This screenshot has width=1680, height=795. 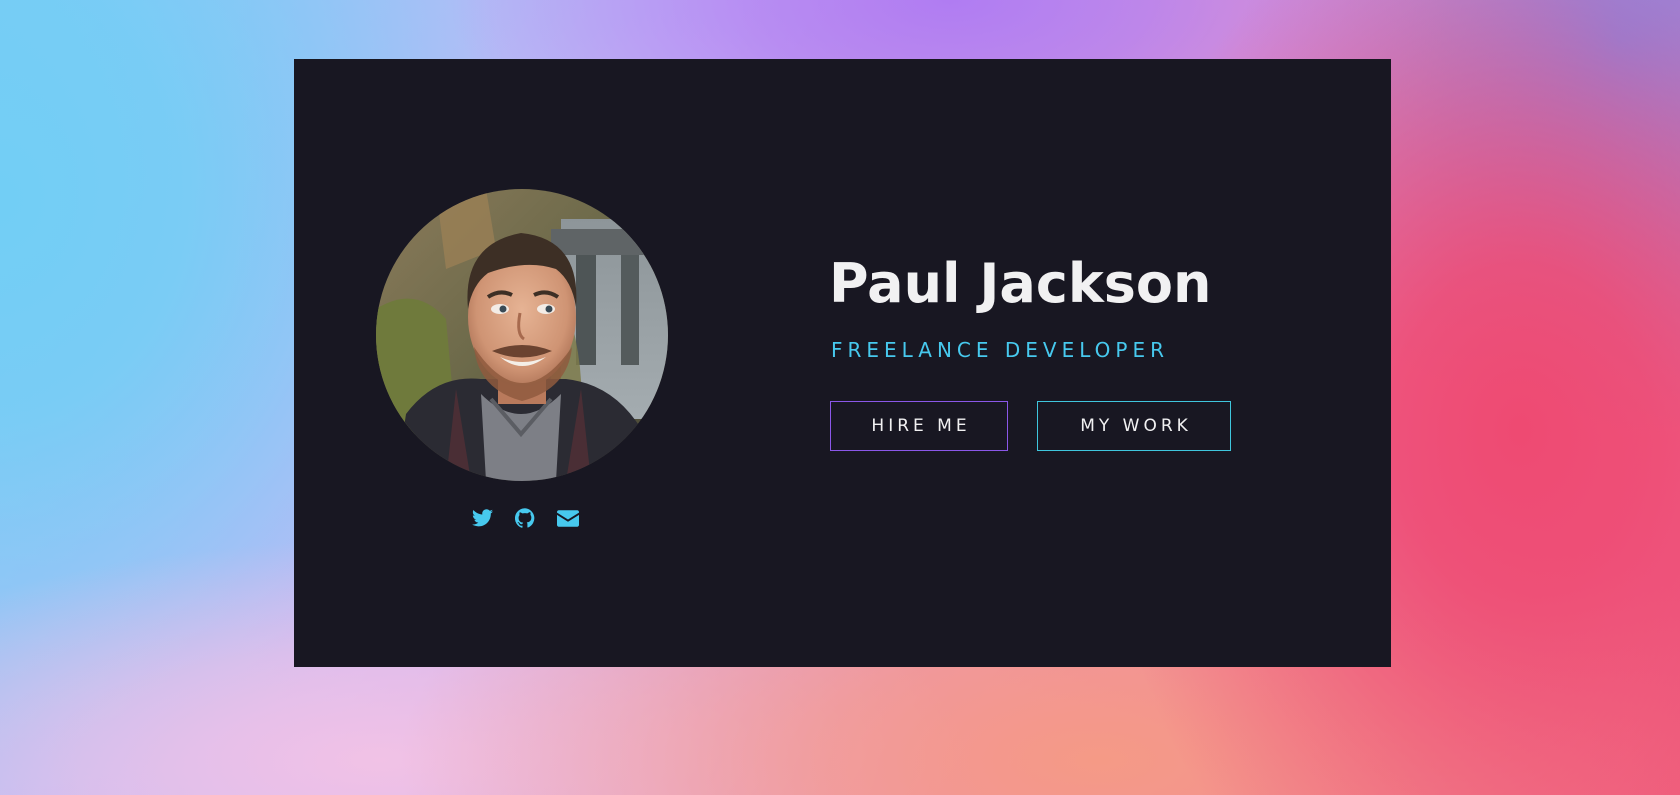 I want to click on envelope-icon, so click(x=568, y=518).